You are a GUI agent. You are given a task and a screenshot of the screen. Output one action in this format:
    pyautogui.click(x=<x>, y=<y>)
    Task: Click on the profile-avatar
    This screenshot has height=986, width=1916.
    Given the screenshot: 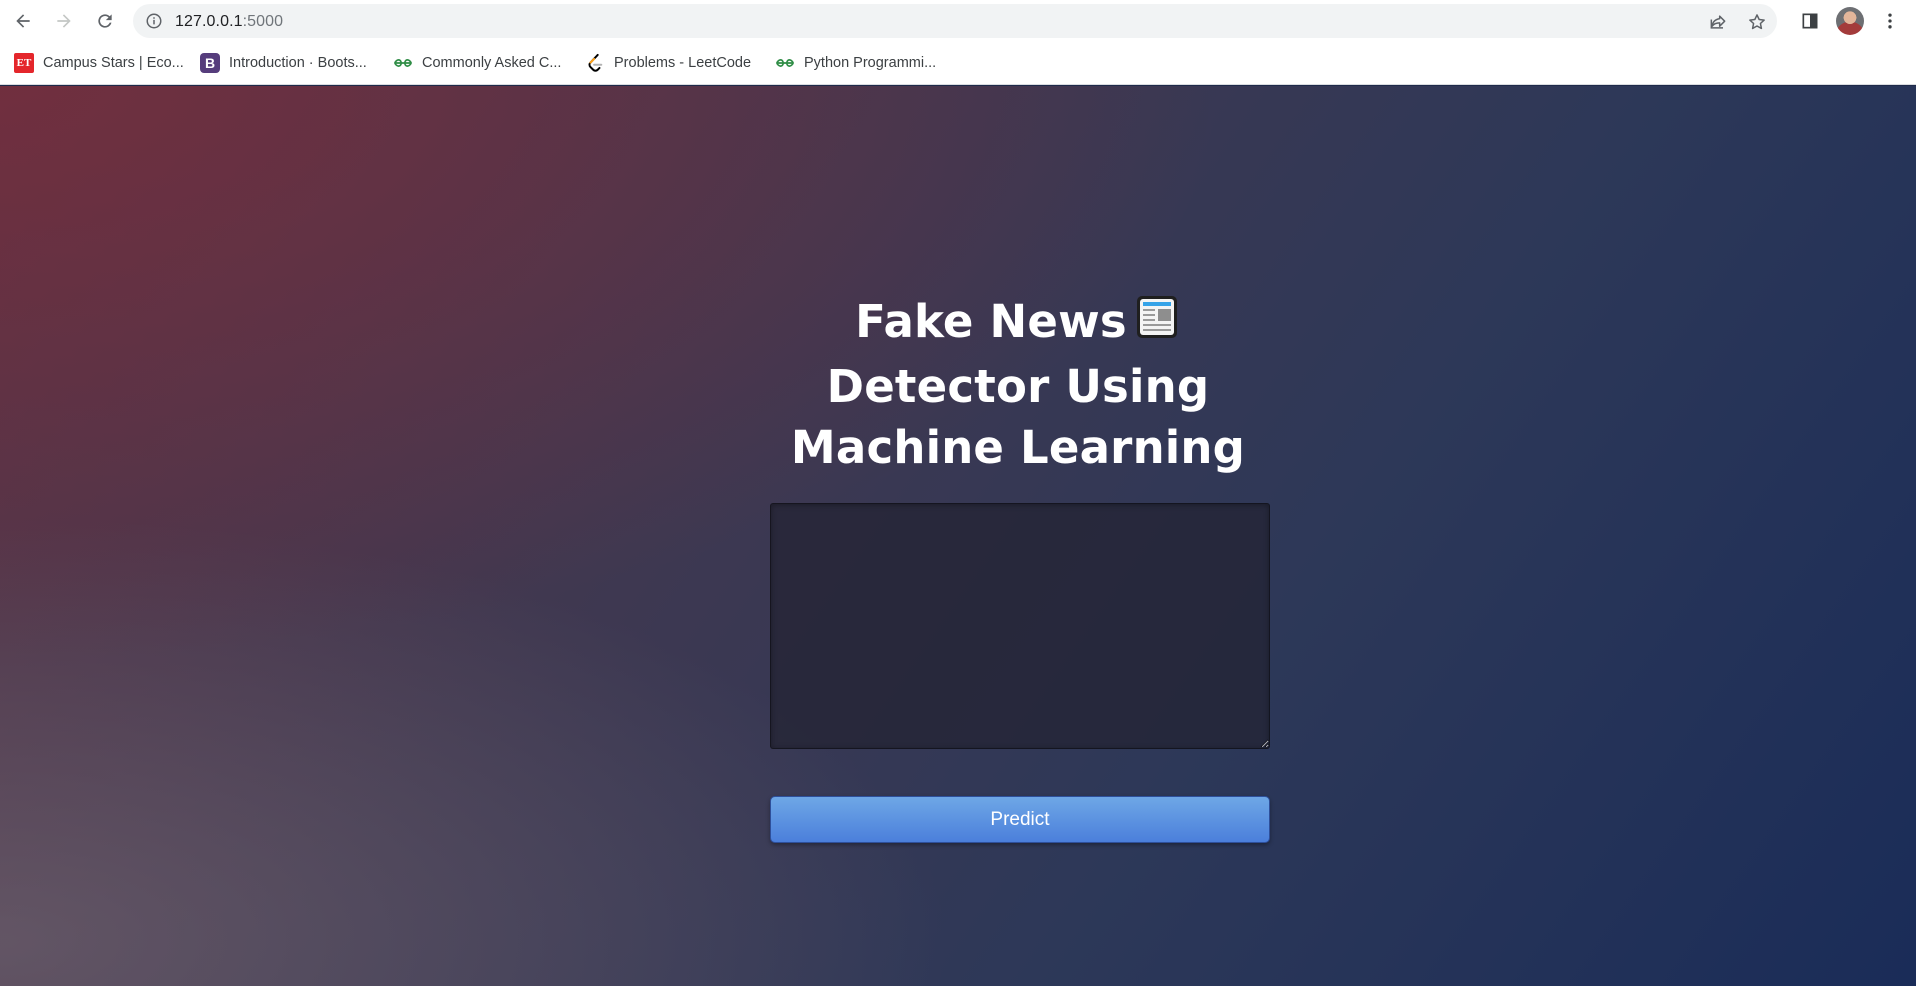 What is the action you would take?
    pyautogui.click(x=1850, y=21)
    